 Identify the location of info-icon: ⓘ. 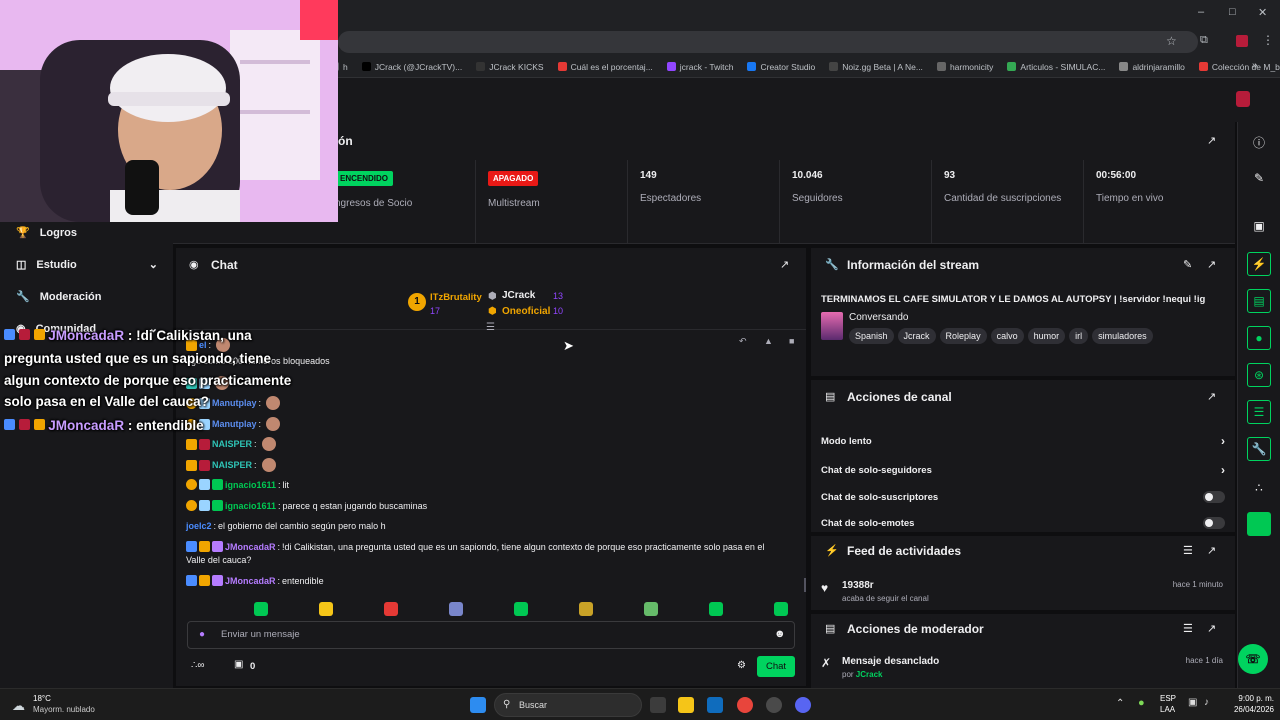
(1259, 142).